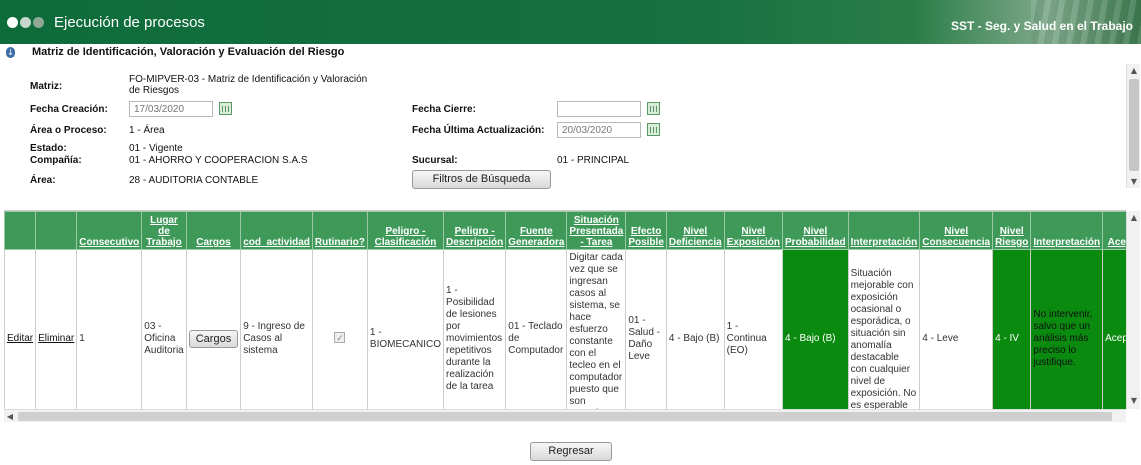 The image size is (1141, 465). What do you see at coordinates (815, 329) in the screenshot?
I see `cell-probabilidad: 4 - Bajo (B)` at bounding box center [815, 329].